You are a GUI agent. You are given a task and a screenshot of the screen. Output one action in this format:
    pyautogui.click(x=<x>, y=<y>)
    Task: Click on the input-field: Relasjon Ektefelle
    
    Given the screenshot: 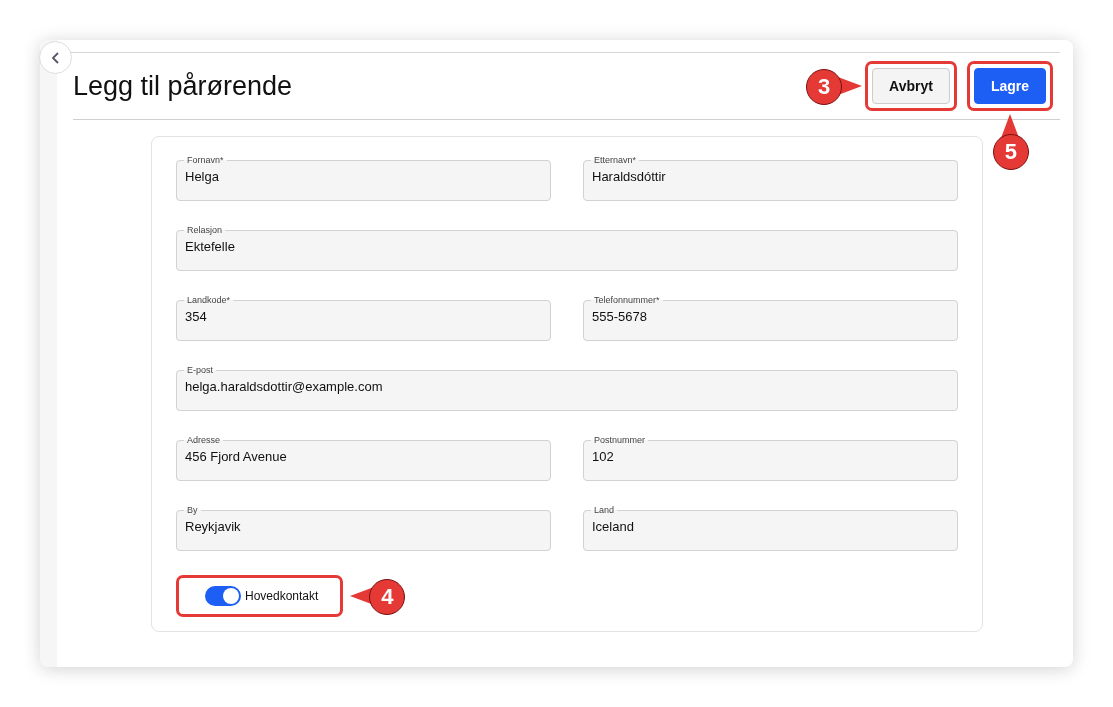 What is the action you would take?
    pyautogui.click(x=567, y=248)
    